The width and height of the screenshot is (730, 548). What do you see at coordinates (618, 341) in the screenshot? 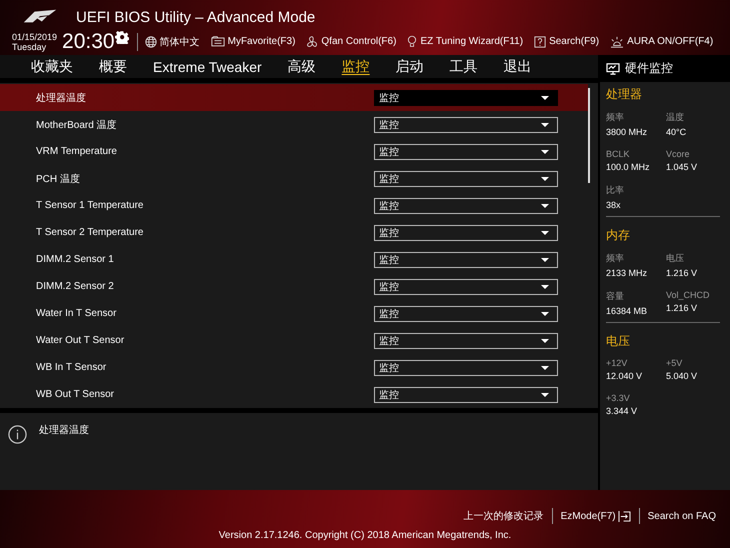
I see `section-title: 电压` at bounding box center [618, 341].